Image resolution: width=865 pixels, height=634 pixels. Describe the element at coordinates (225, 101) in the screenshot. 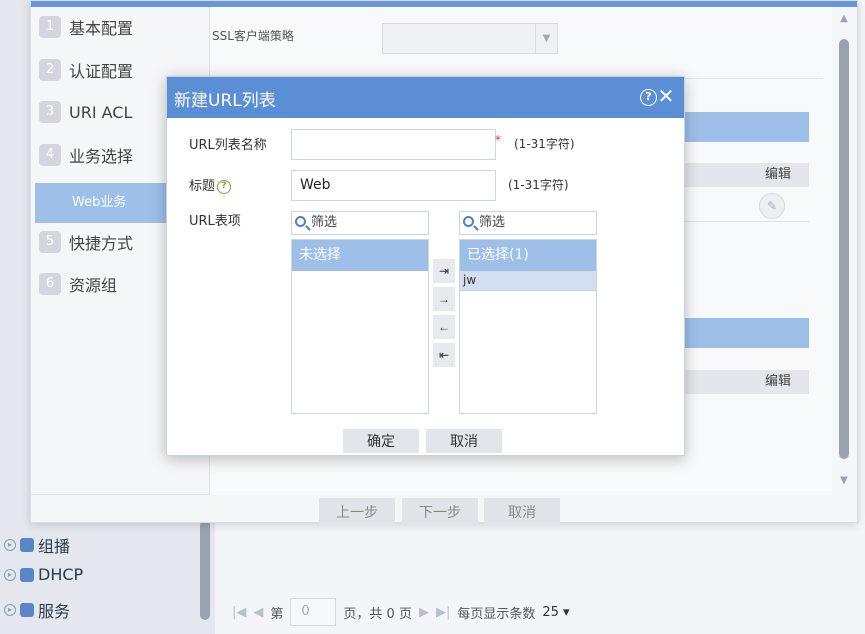

I see `dialog-title: 新建URL列表` at that location.